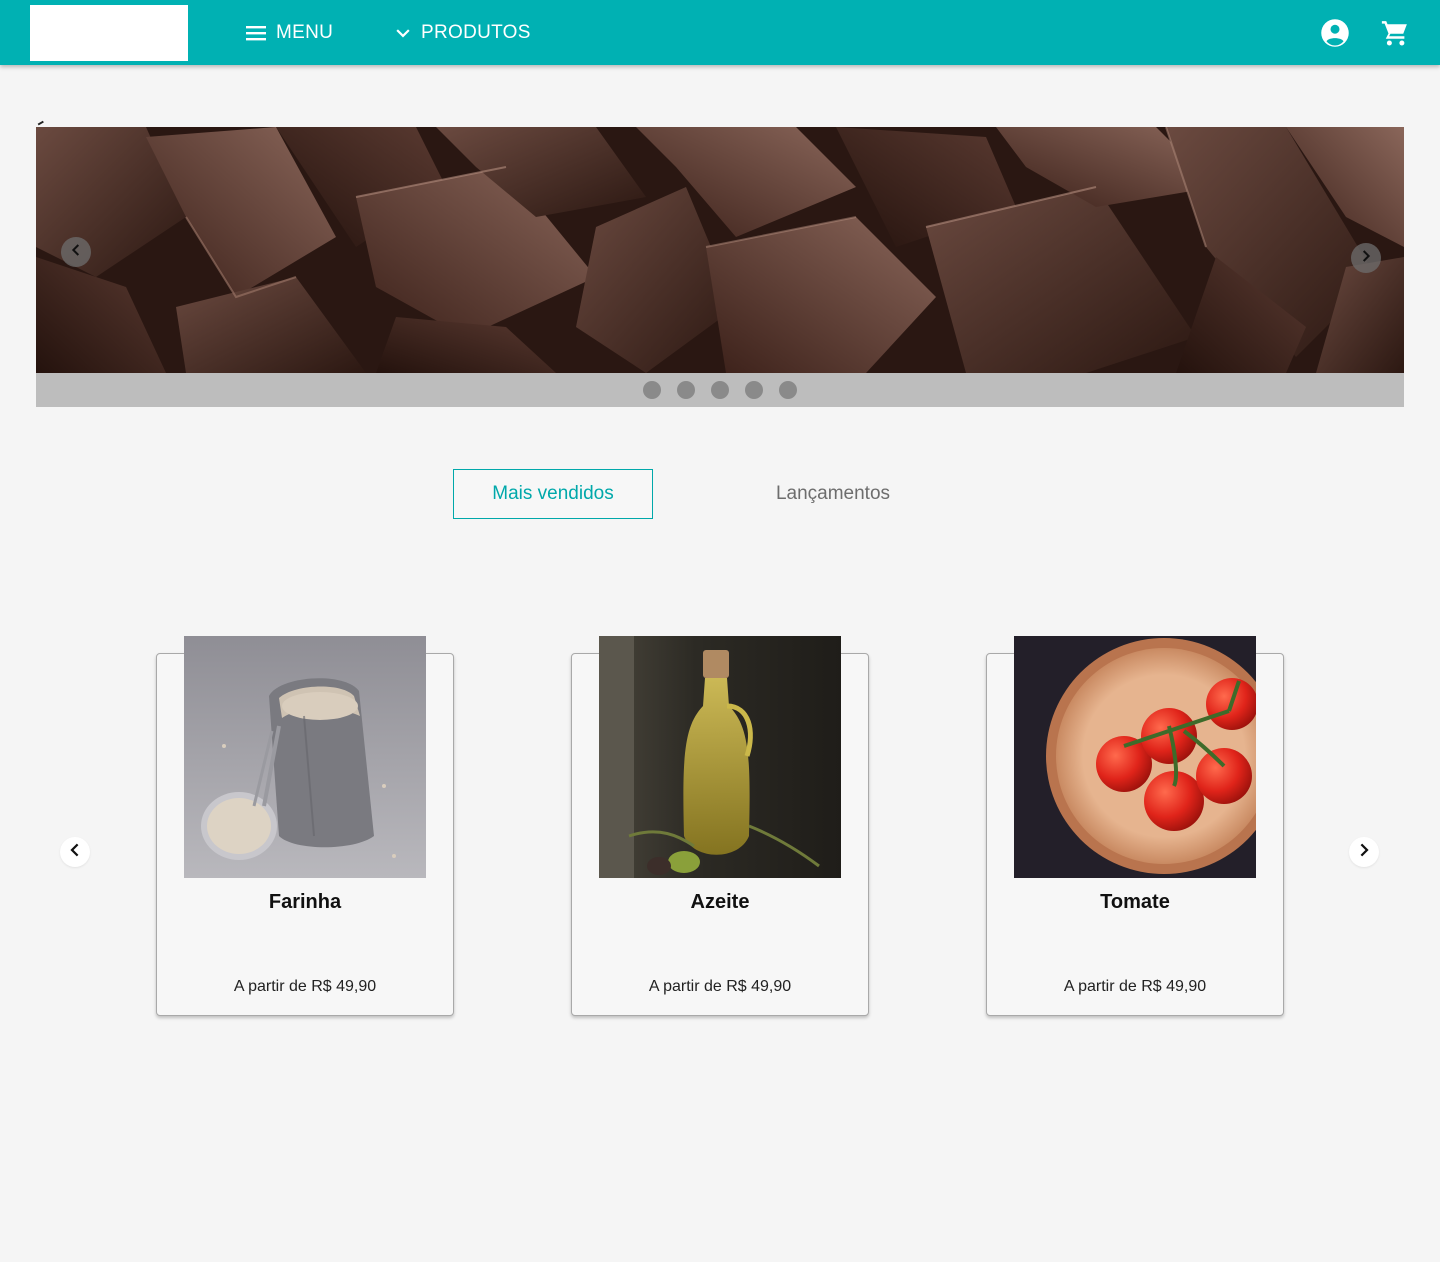 The image size is (1440, 1262). What do you see at coordinates (720, 32) in the screenshot?
I see `top-app-bar: MENU PRODUTOS` at bounding box center [720, 32].